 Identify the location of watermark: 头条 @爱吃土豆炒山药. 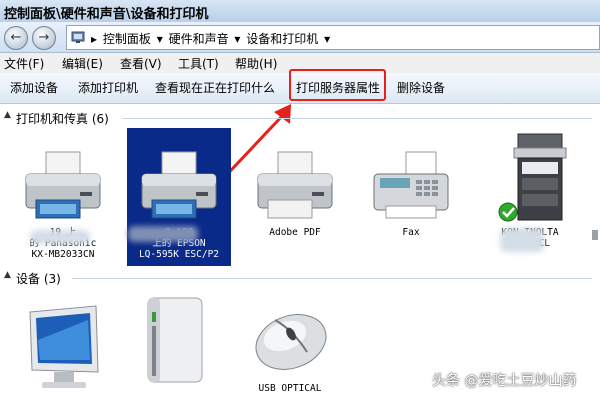
(504, 381).